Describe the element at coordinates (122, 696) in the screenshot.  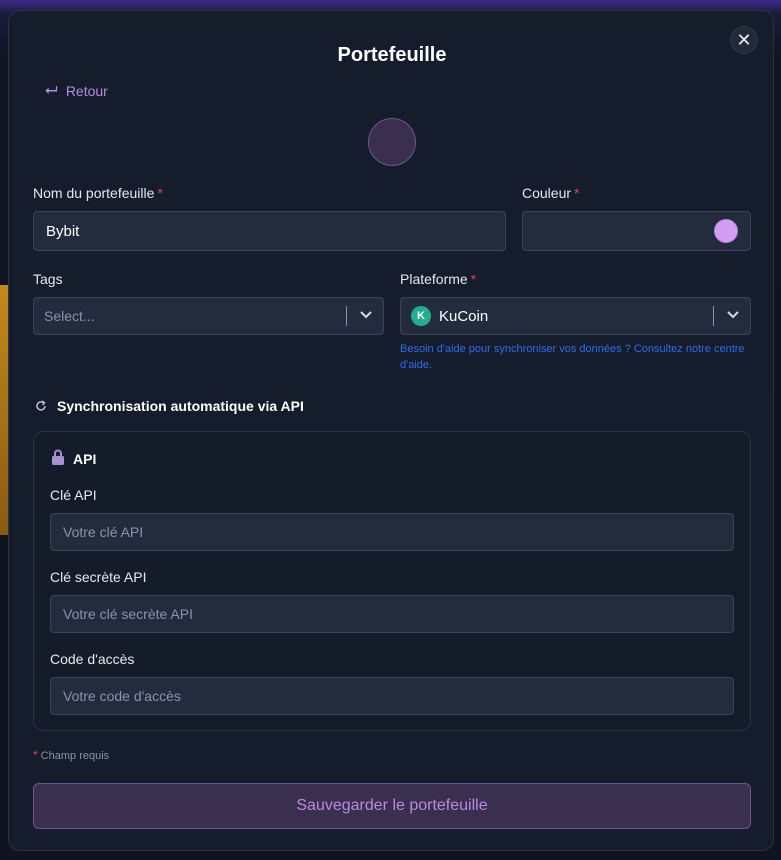
I see `passcode-placeholder: Votre code d'accès` at that location.